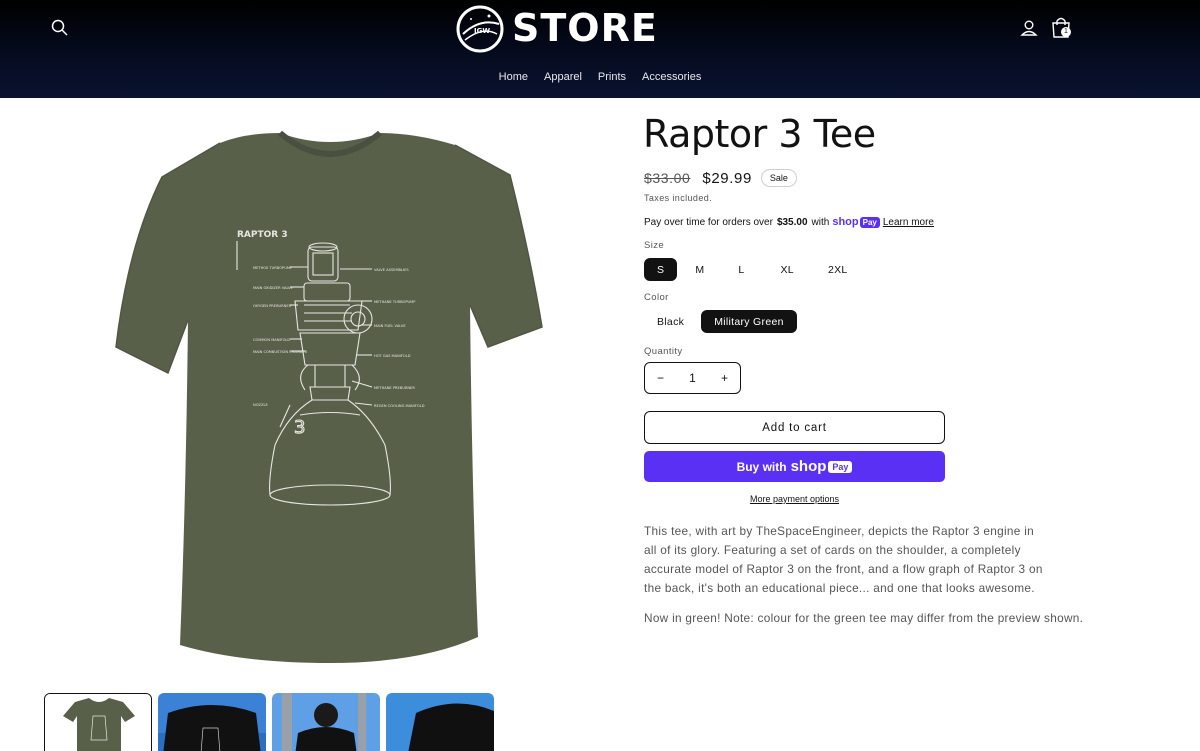 The height and width of the screenshot is (751, 1200). Describe the element at coordinates (273, 288) in the screenshot. I see `svg-text: MAIN OXIDIZER VALVE` at that location.